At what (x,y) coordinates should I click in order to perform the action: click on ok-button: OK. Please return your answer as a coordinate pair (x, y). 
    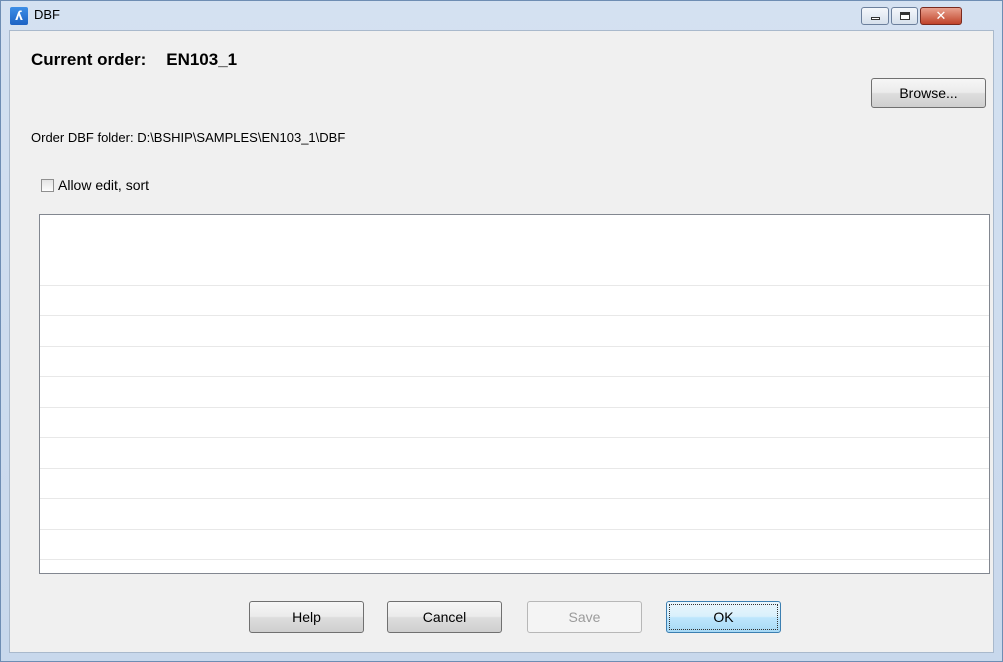
    Looking at the image, I should click on (723, 617).